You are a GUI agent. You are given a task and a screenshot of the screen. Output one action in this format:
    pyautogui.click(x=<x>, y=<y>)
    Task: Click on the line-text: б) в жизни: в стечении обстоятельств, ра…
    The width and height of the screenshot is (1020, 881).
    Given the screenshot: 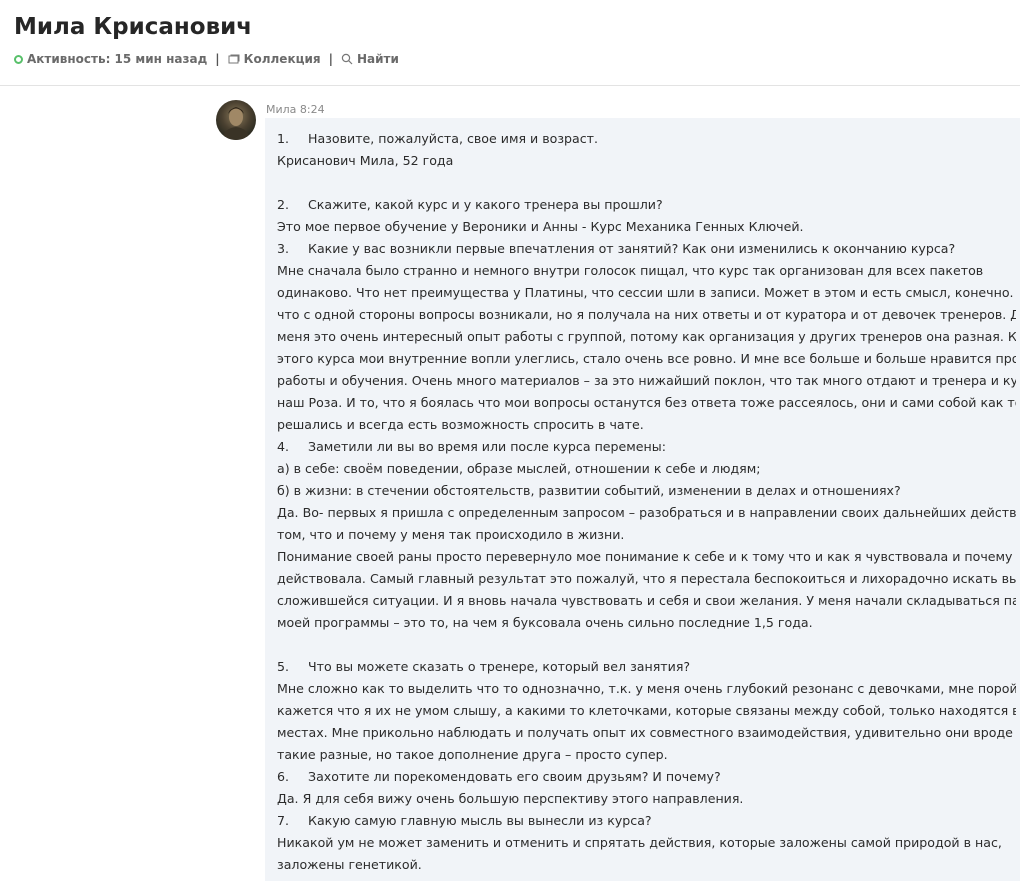 What is the action you would take?
    pyautogui.click(x=589, y=490)
    